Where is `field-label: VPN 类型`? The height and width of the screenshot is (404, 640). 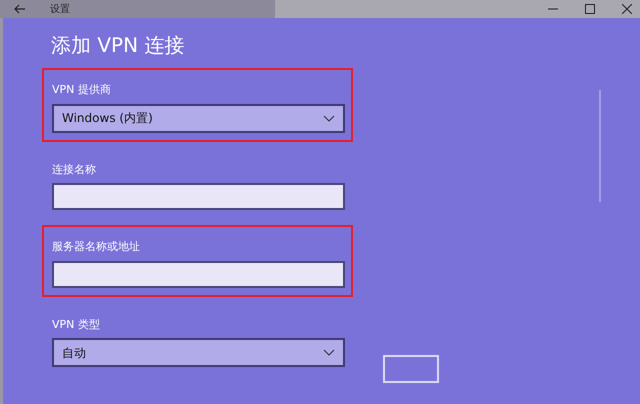 field-label: VPN 类型 is located at coordinates (76, 324).